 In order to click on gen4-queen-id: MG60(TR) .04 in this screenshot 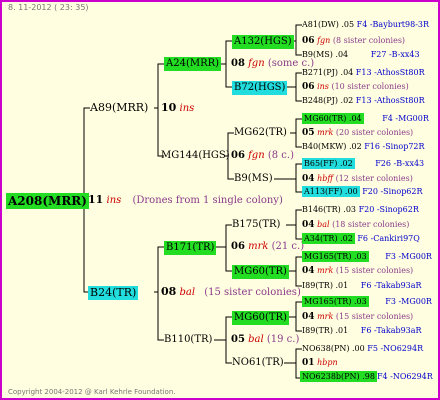, I will do `click(333, 118)`.